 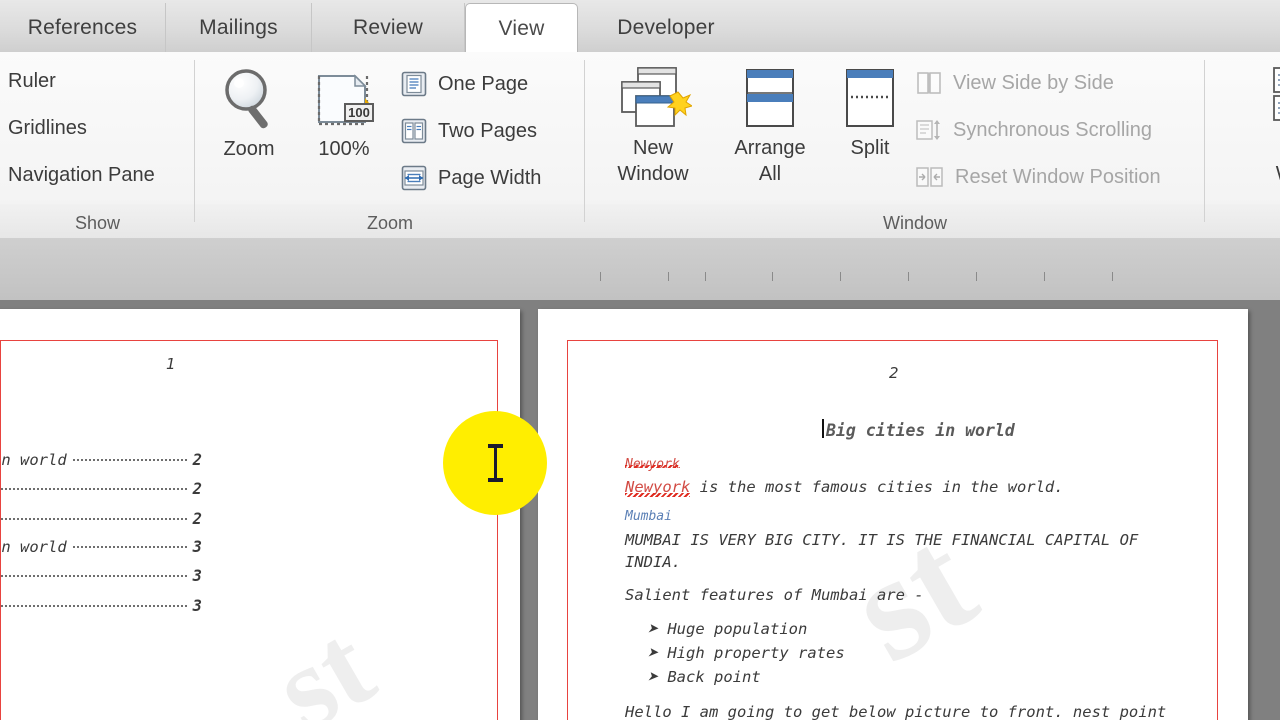 What do you see at coordinates (495, 461) in the screenshot?
I see `ibeam-stem` at bounding box center [495, 461].